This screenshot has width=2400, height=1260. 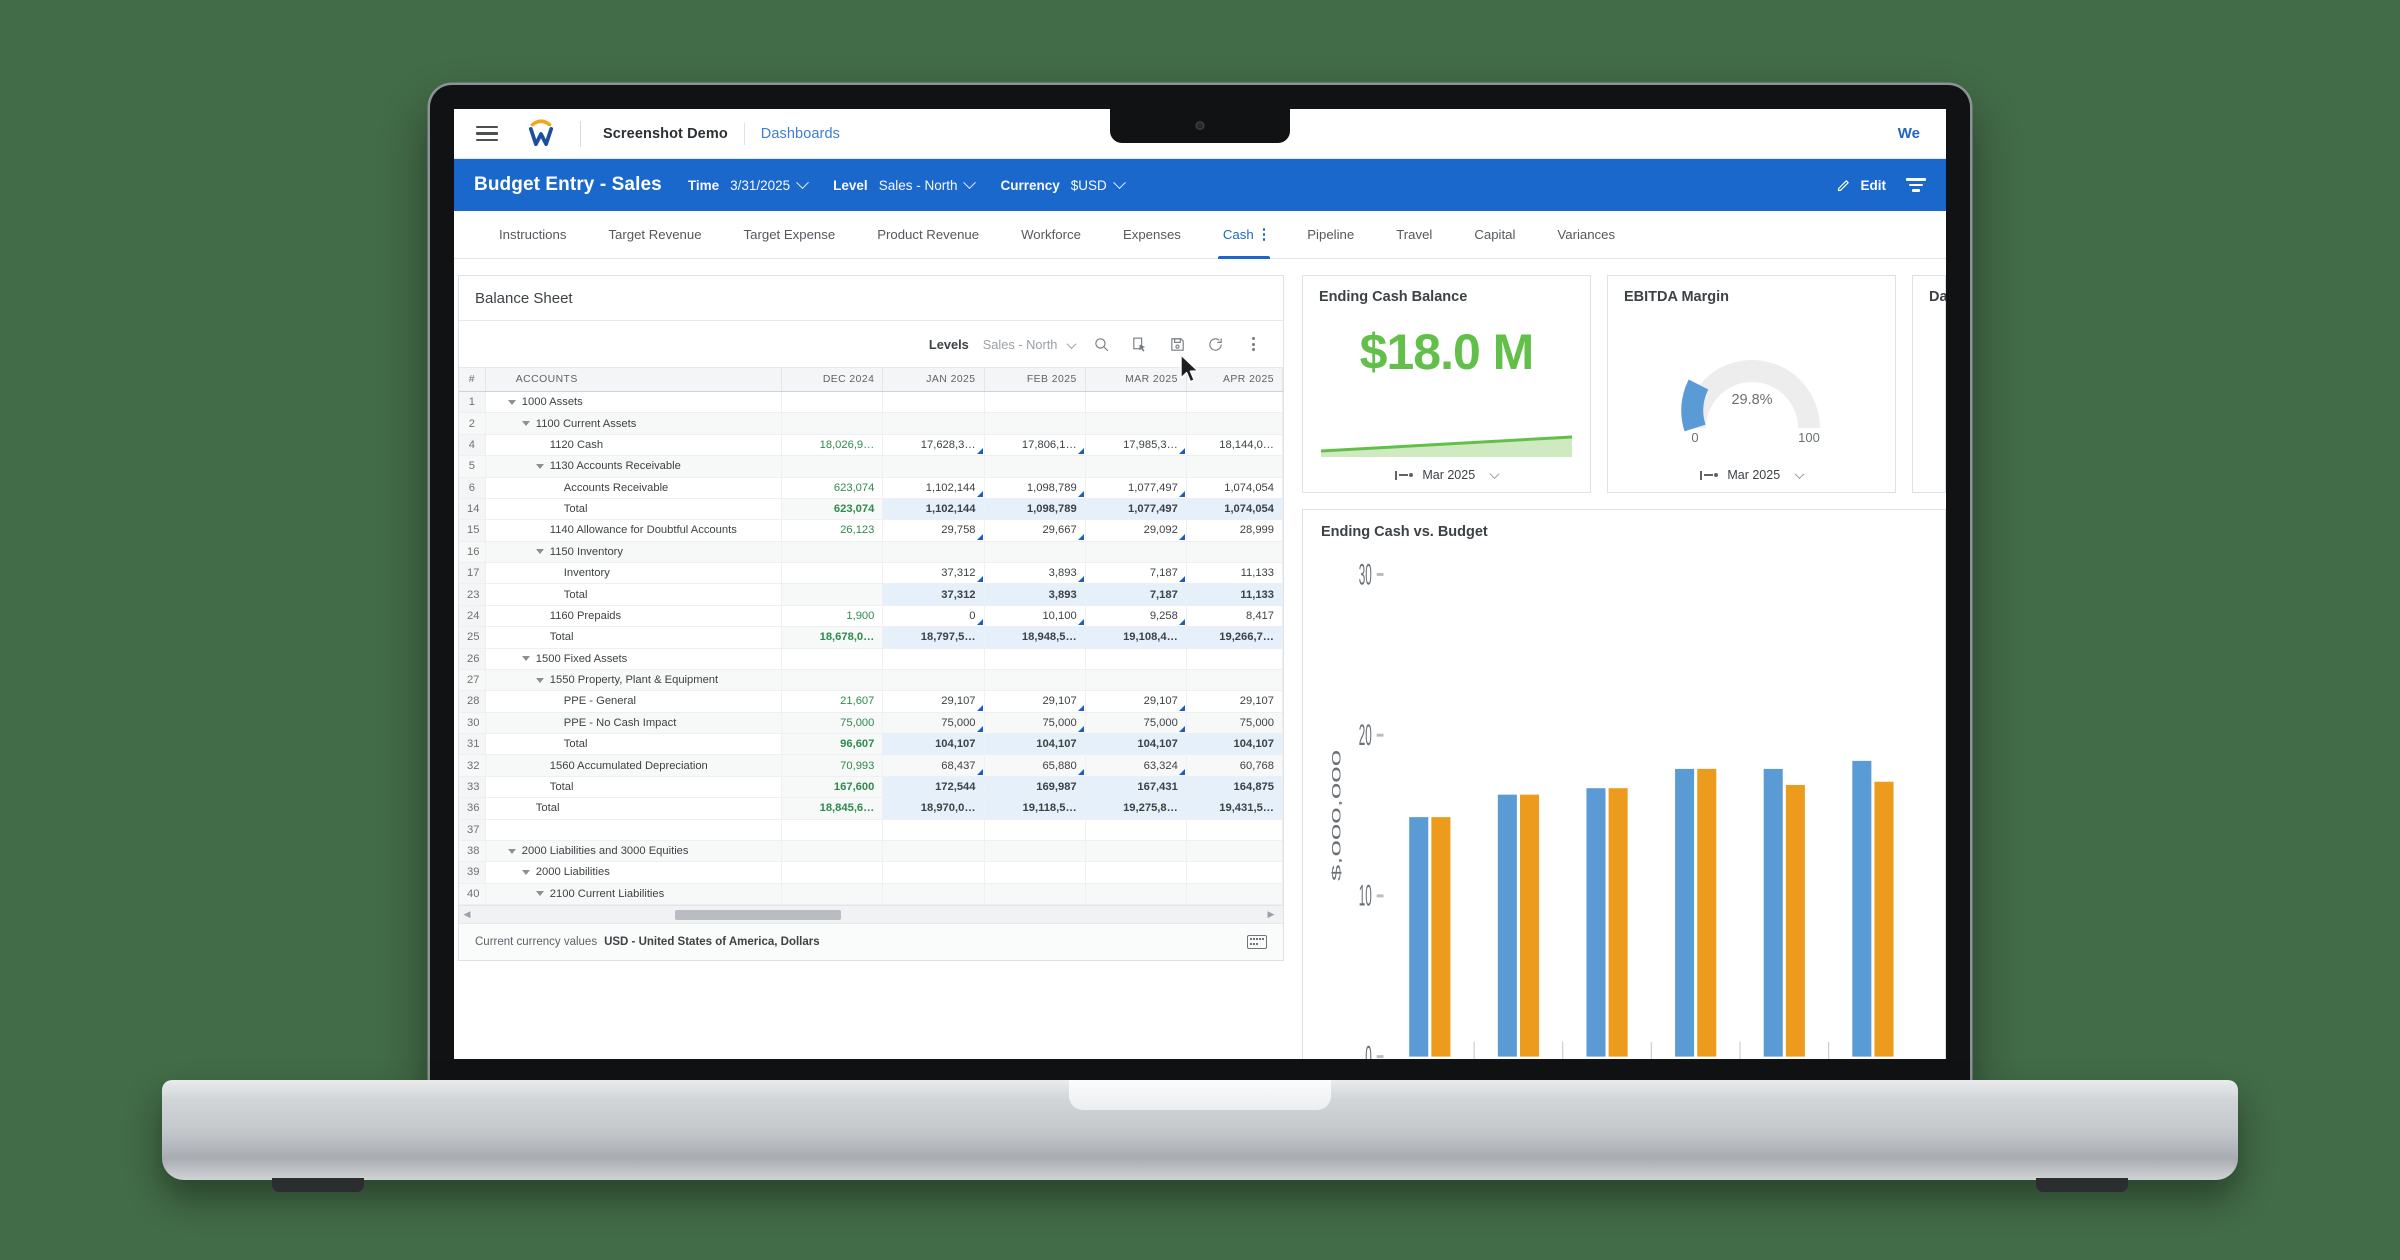 What do you see at coordinates (1035, 530) in the screenshot?
I see `table-cell: 29,667` at bounding box center [1035, 530].